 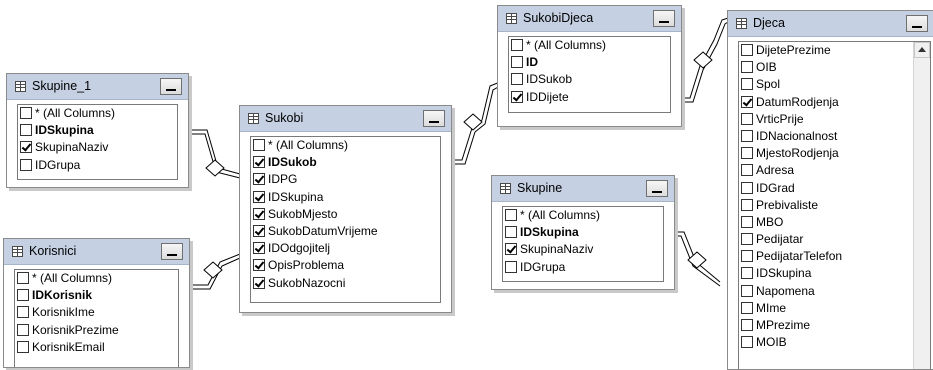 What do you see at coordinates (834, 308) in the screenshot?
I see `column-row: MIme` at bounding box center [834, 308].